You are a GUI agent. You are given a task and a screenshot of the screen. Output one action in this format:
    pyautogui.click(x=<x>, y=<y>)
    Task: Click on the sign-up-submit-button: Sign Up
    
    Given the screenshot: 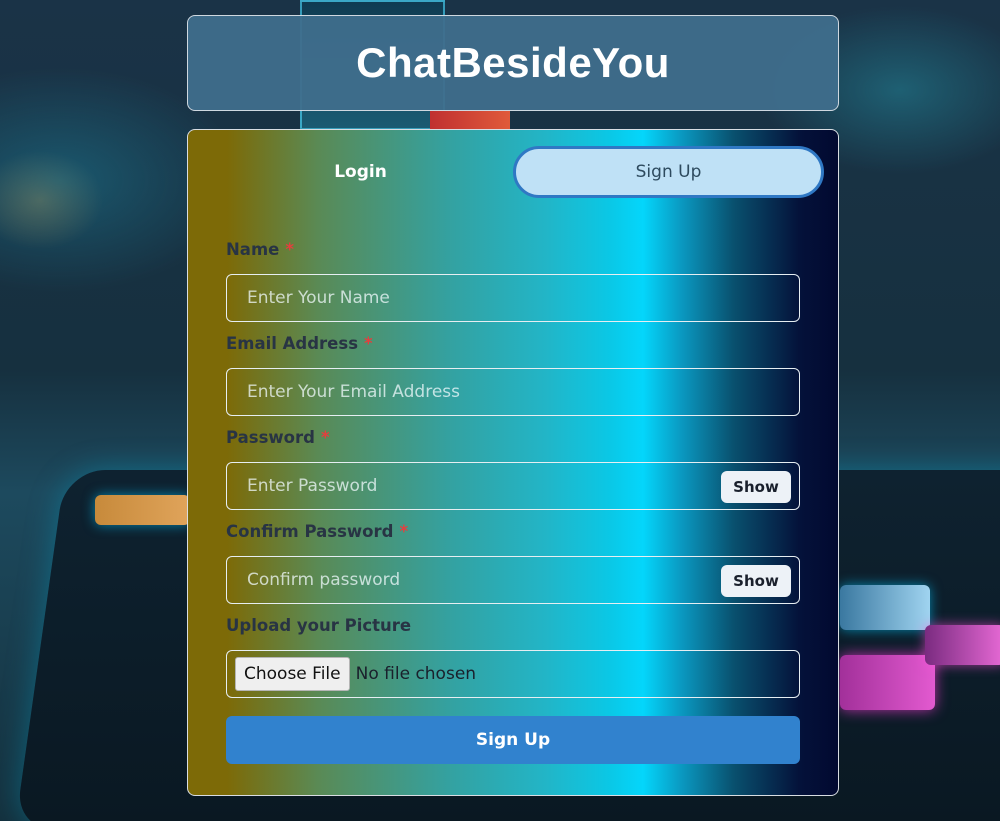 What is the action you would take?
    pyautogui.click(x=513, y=740)
    